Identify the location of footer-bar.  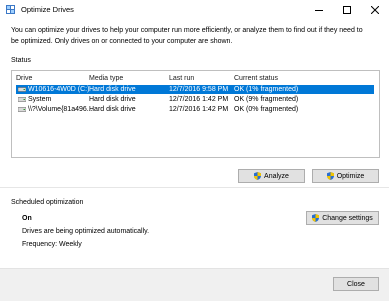
(194, 284).